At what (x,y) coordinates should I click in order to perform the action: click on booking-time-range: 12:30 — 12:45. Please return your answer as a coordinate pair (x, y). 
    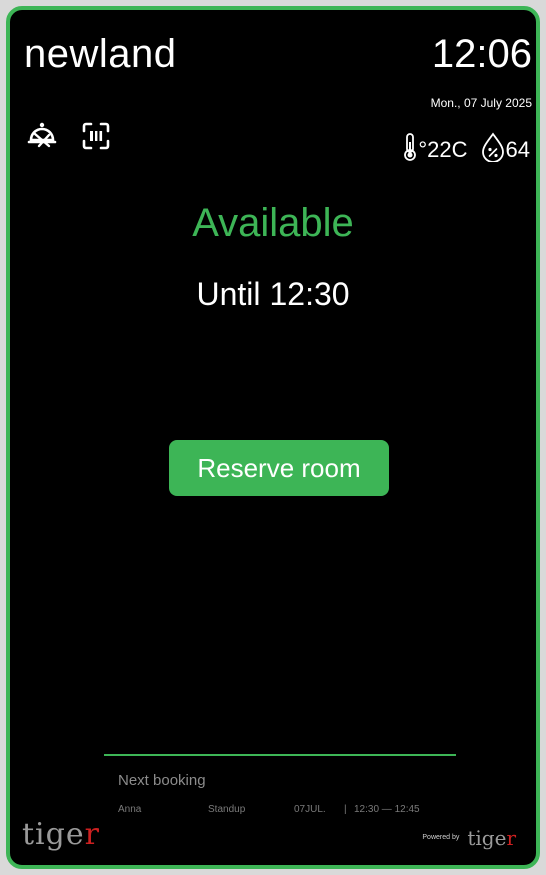
    Looking at the image, I should click on (387, 809).